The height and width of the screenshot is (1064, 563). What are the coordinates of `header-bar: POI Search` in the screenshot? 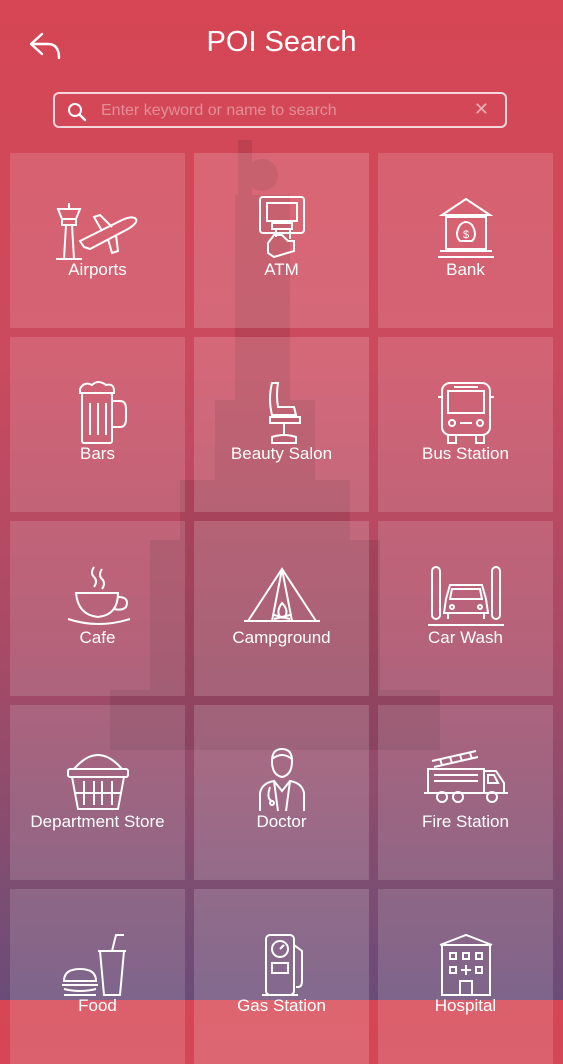 It's located at (281, 45).